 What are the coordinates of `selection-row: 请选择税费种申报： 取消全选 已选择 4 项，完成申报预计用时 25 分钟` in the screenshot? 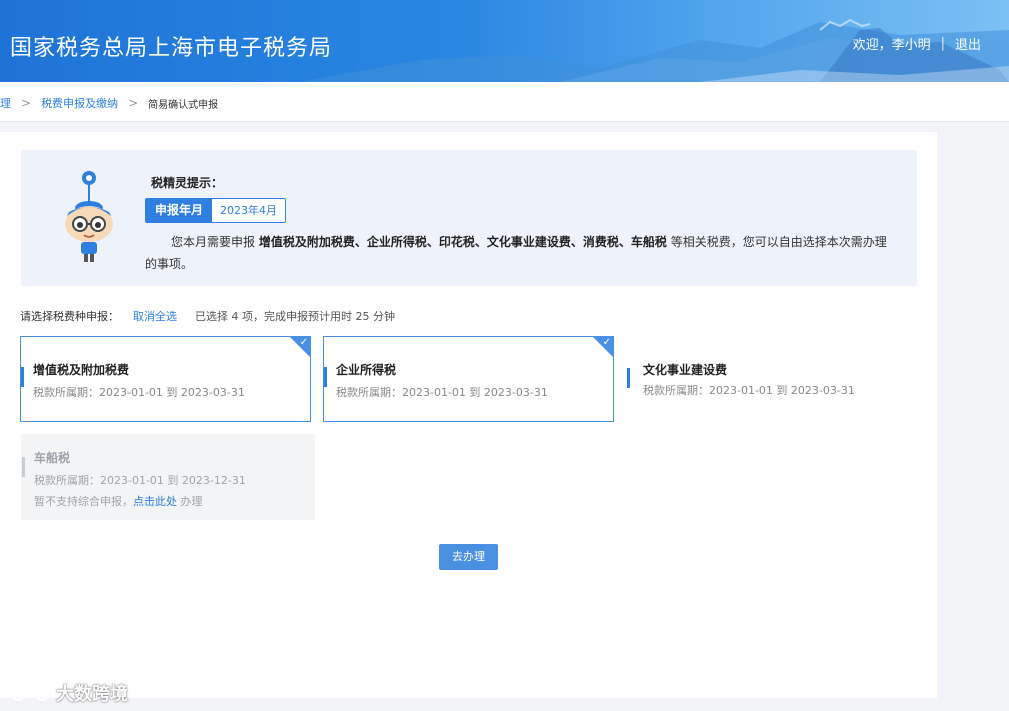 It's located at (207, 316).